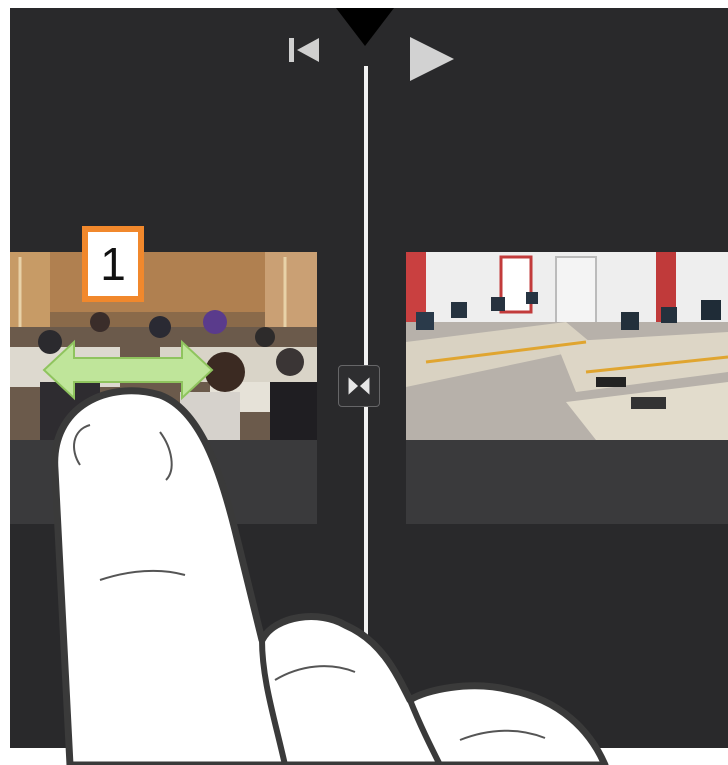 The height and width of the screenshot is (765, 728). What do you see at coordinates (567, 346) in the screenshot?
I see `clip-thumbnail-computer-lab` at bounding box center [567, 346].